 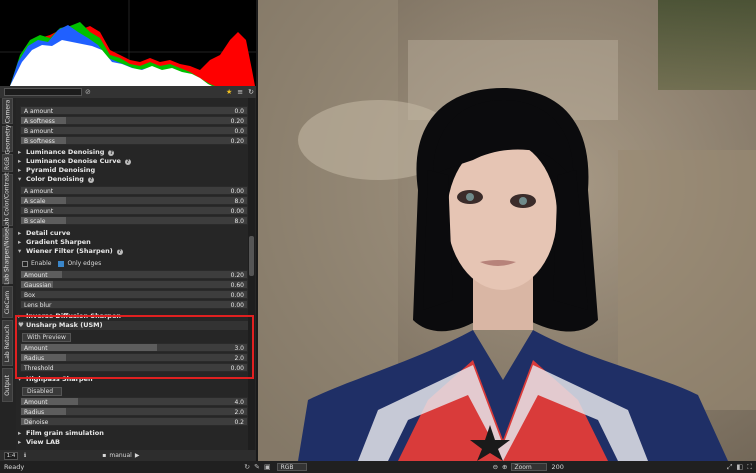 I want to click on tab-lab-sharpen-noise: Lab Sharpen/Noise, so click(x=7, y=256).